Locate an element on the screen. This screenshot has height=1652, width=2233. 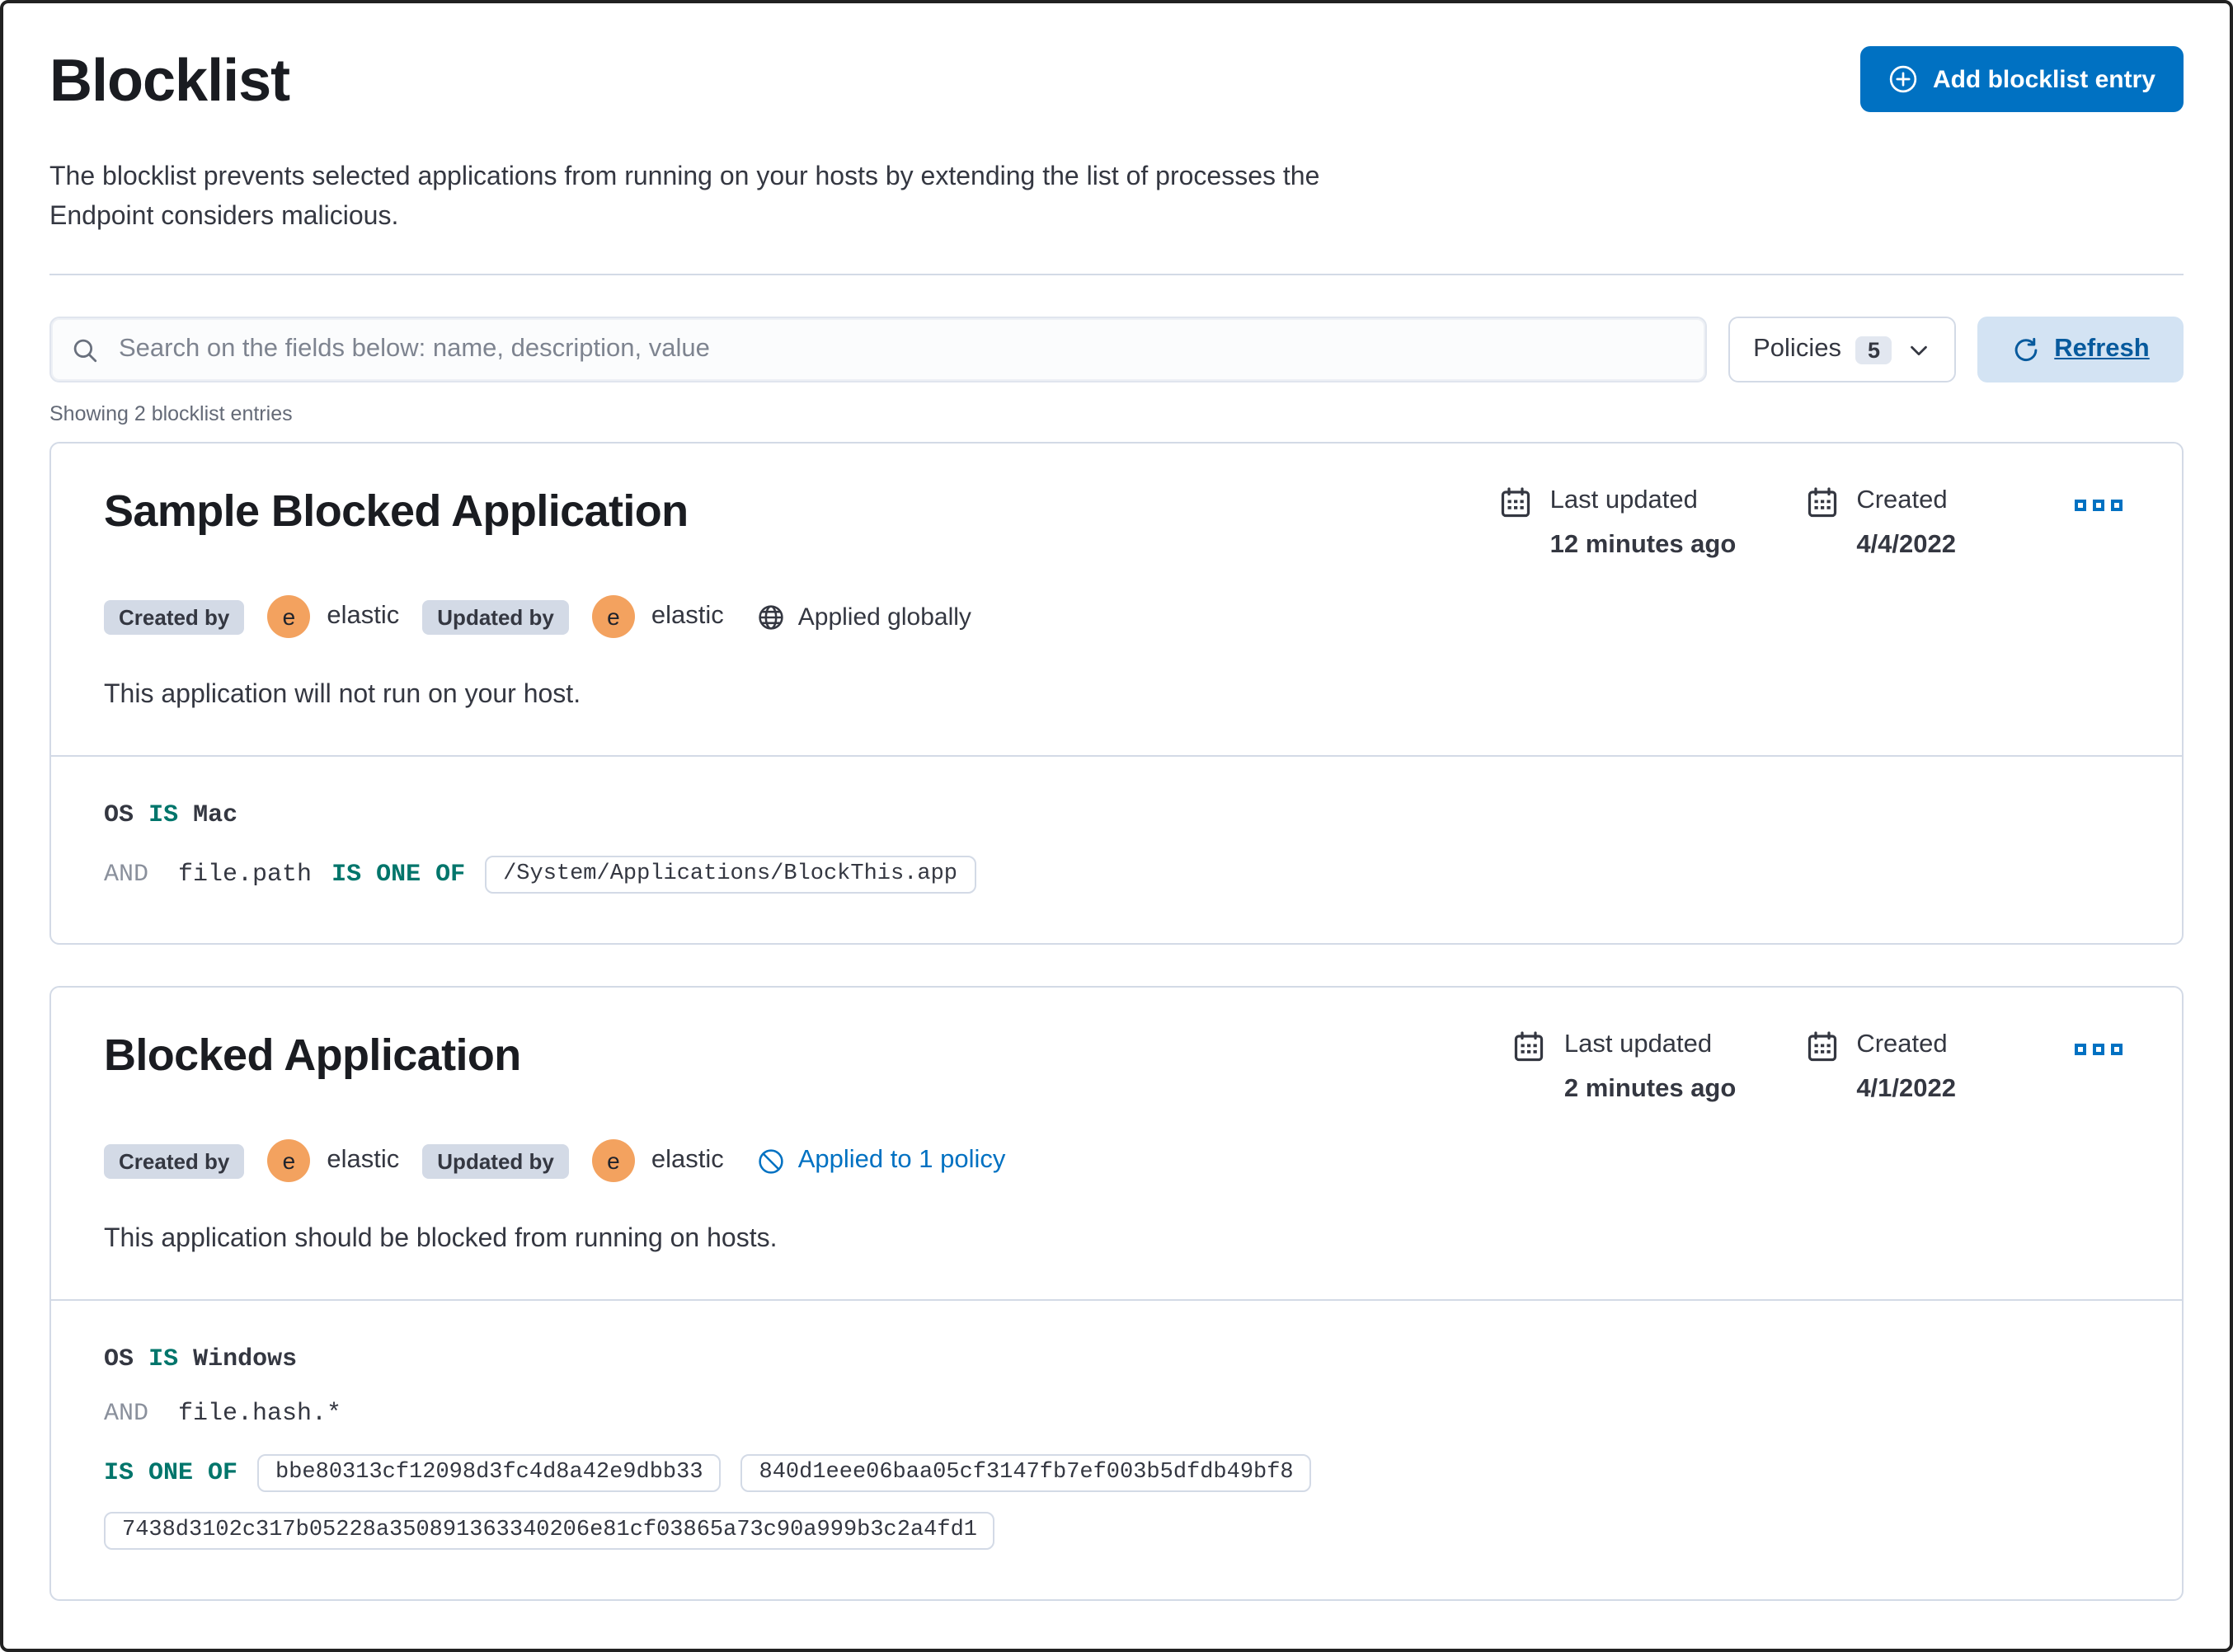
os-value: Mac is located at coordinates (215, 815).